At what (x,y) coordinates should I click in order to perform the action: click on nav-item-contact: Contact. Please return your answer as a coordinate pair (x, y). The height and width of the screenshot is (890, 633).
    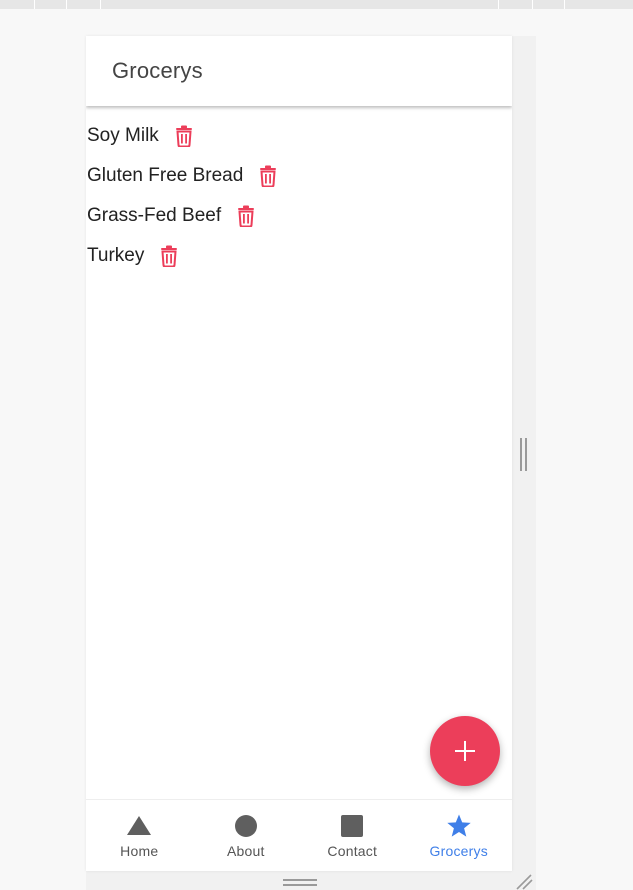
    Looking at the image, I should click on (352, 835).